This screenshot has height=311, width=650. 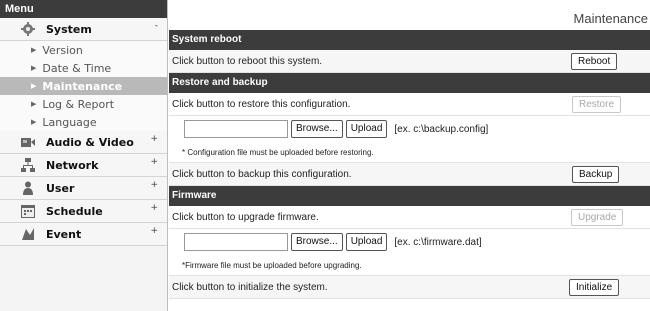 I want to click on collapse-icon: -, so click(x=156, y=26).